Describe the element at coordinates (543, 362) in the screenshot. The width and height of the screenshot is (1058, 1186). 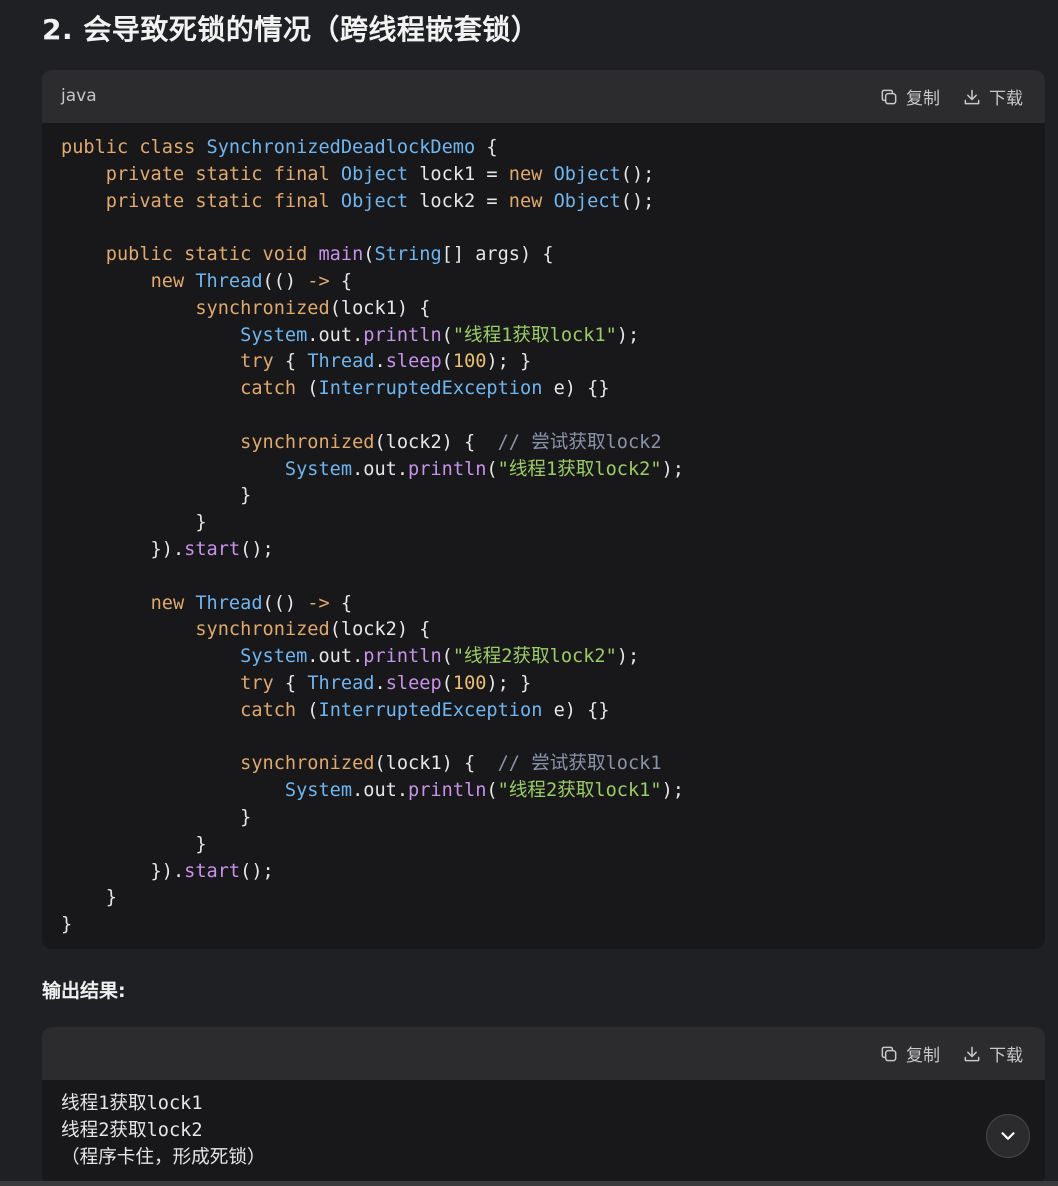
I see `code-line: try { Thread.sleep(100); }` at that location.